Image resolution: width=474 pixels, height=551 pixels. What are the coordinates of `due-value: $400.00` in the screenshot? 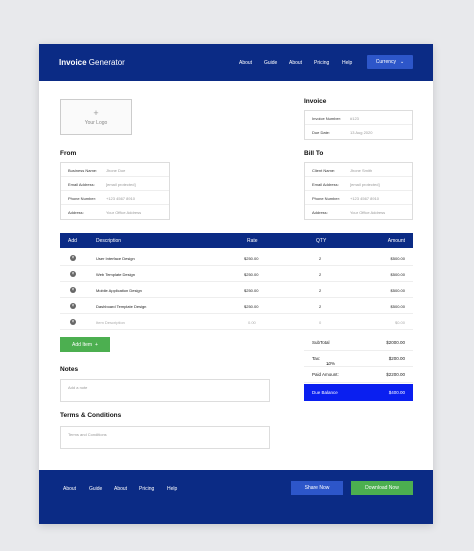 It's located at (396, 392).